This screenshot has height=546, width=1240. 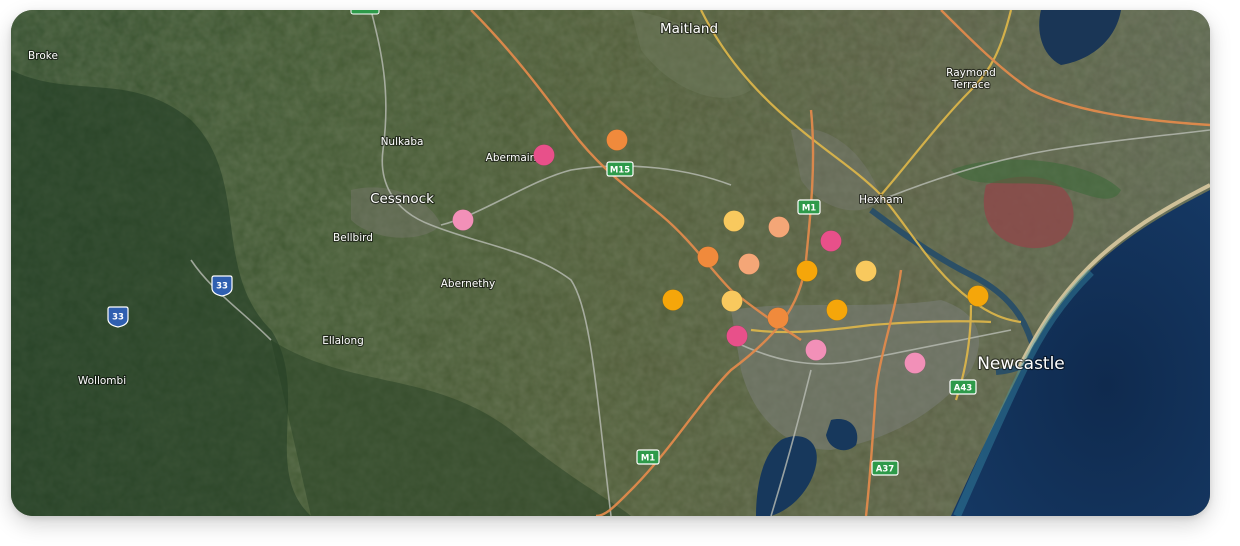 What do you see at coordinates (689, 29) in the screenshot?
I see `place-label-maitland: Maitland` at bounding box center [689, 29].